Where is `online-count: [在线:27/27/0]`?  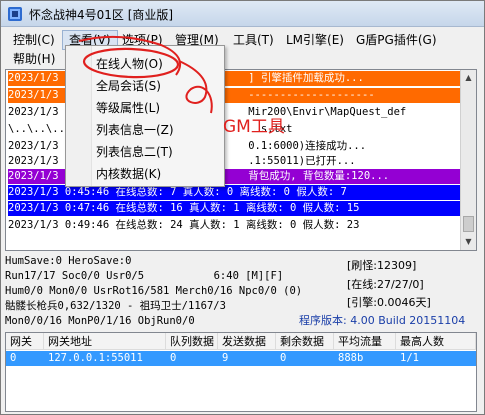
online-count: [在线:27/27/0] is located at coordinates (385, 284).